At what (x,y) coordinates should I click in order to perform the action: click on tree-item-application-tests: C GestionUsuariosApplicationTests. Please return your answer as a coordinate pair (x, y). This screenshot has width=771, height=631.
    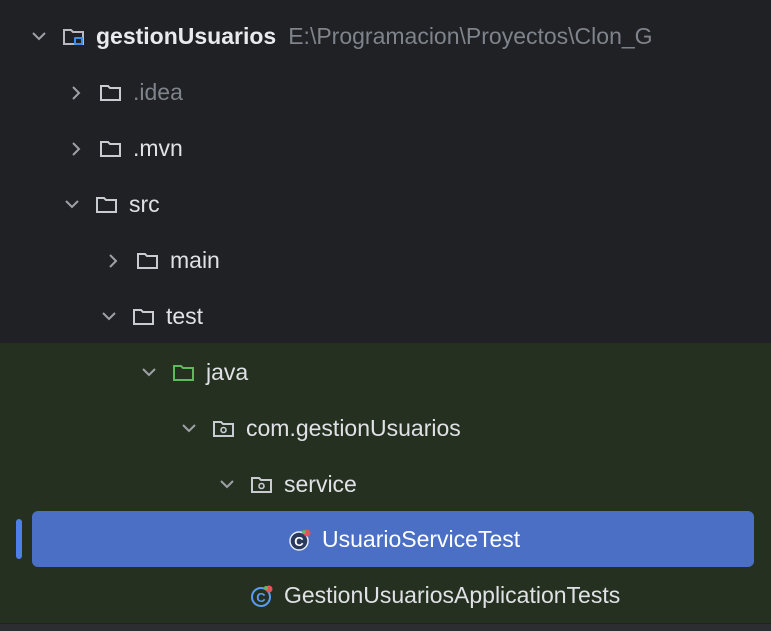
    Looking at the image, I should click on (385, 595).